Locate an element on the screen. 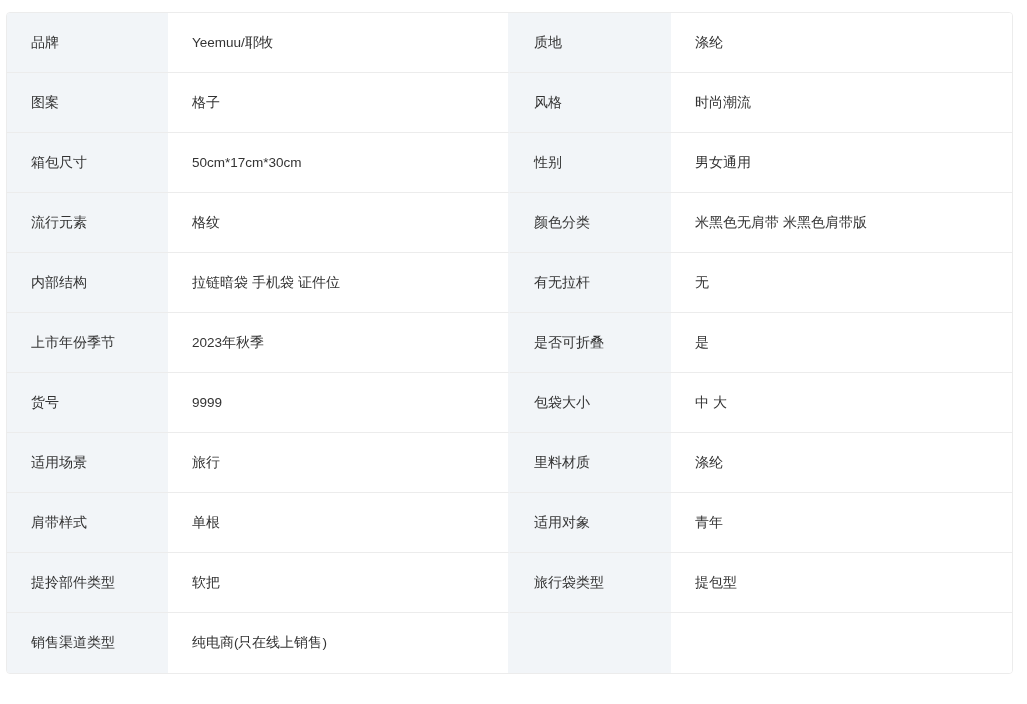 The image size is (1027, 704). attribute-value: 男女通用 is located at coordinates (723, 162).